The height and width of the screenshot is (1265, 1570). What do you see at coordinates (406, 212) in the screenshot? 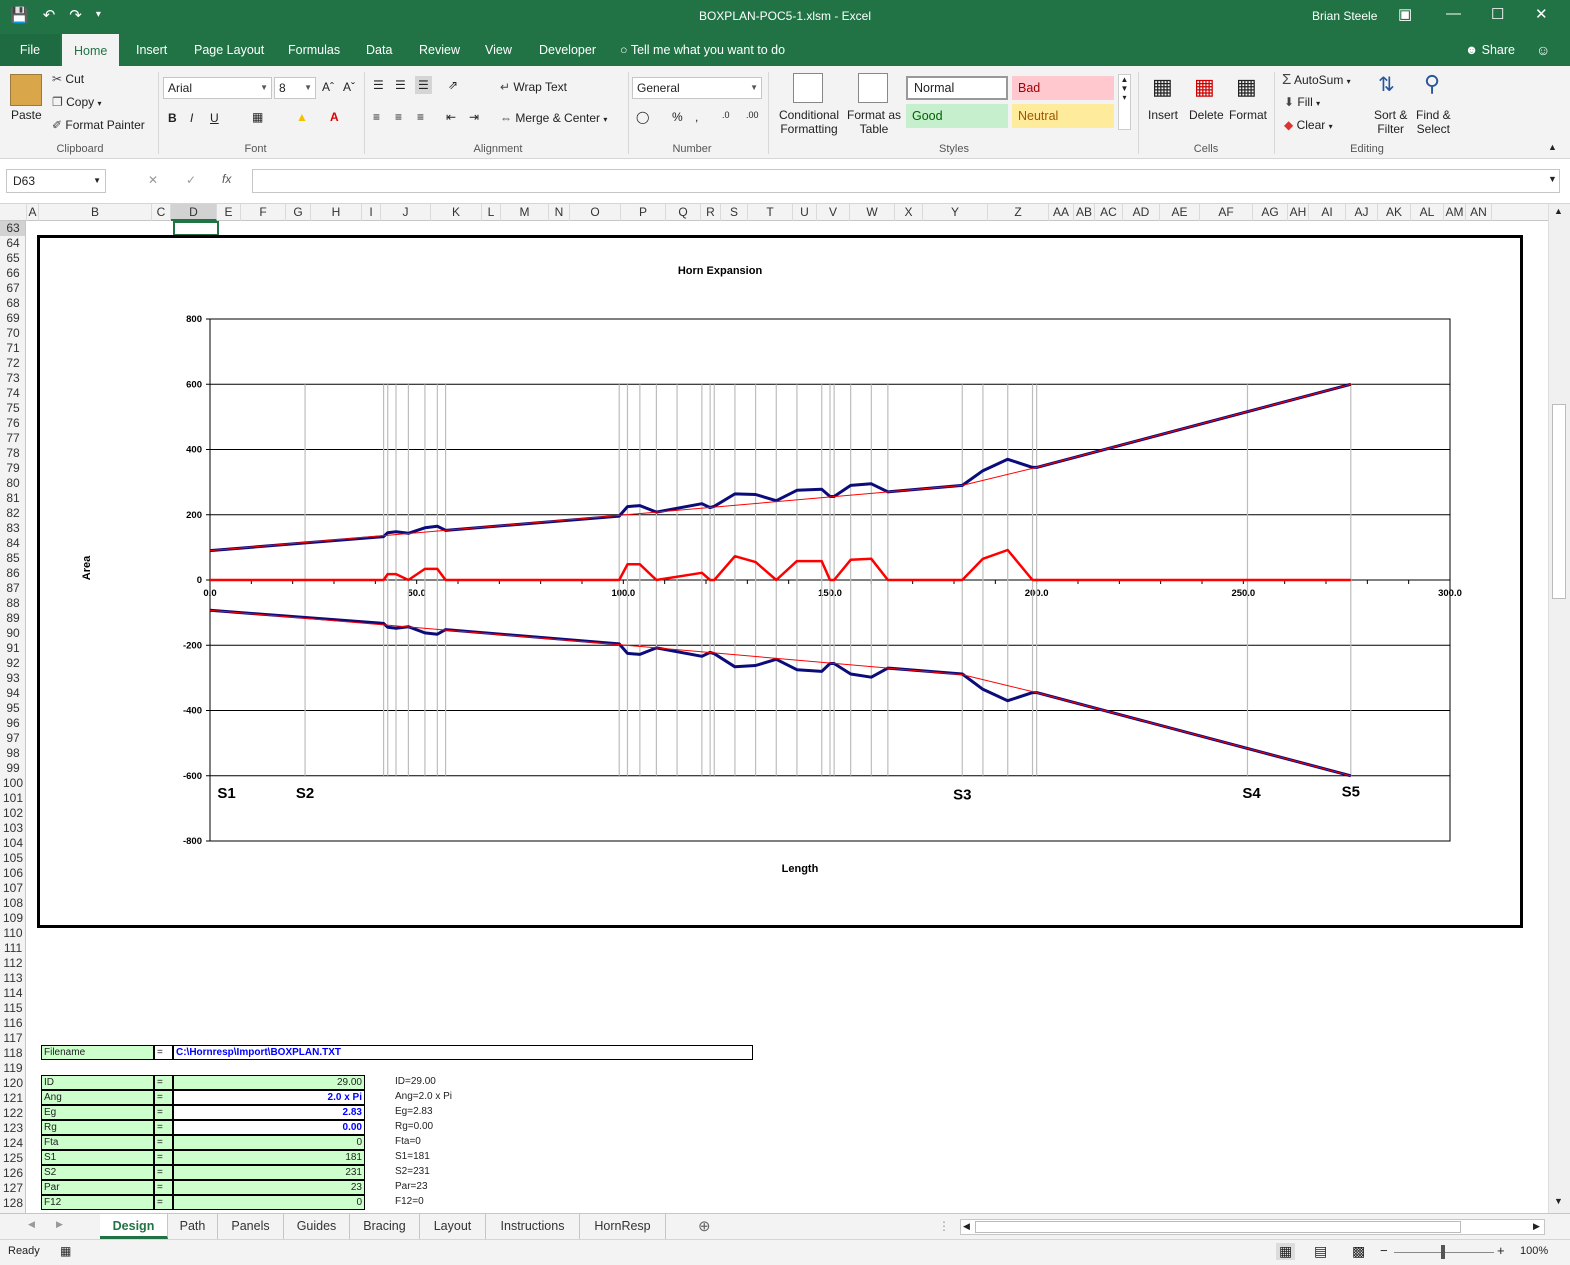
I see `column-header: J` at bounding box center [406, 212].